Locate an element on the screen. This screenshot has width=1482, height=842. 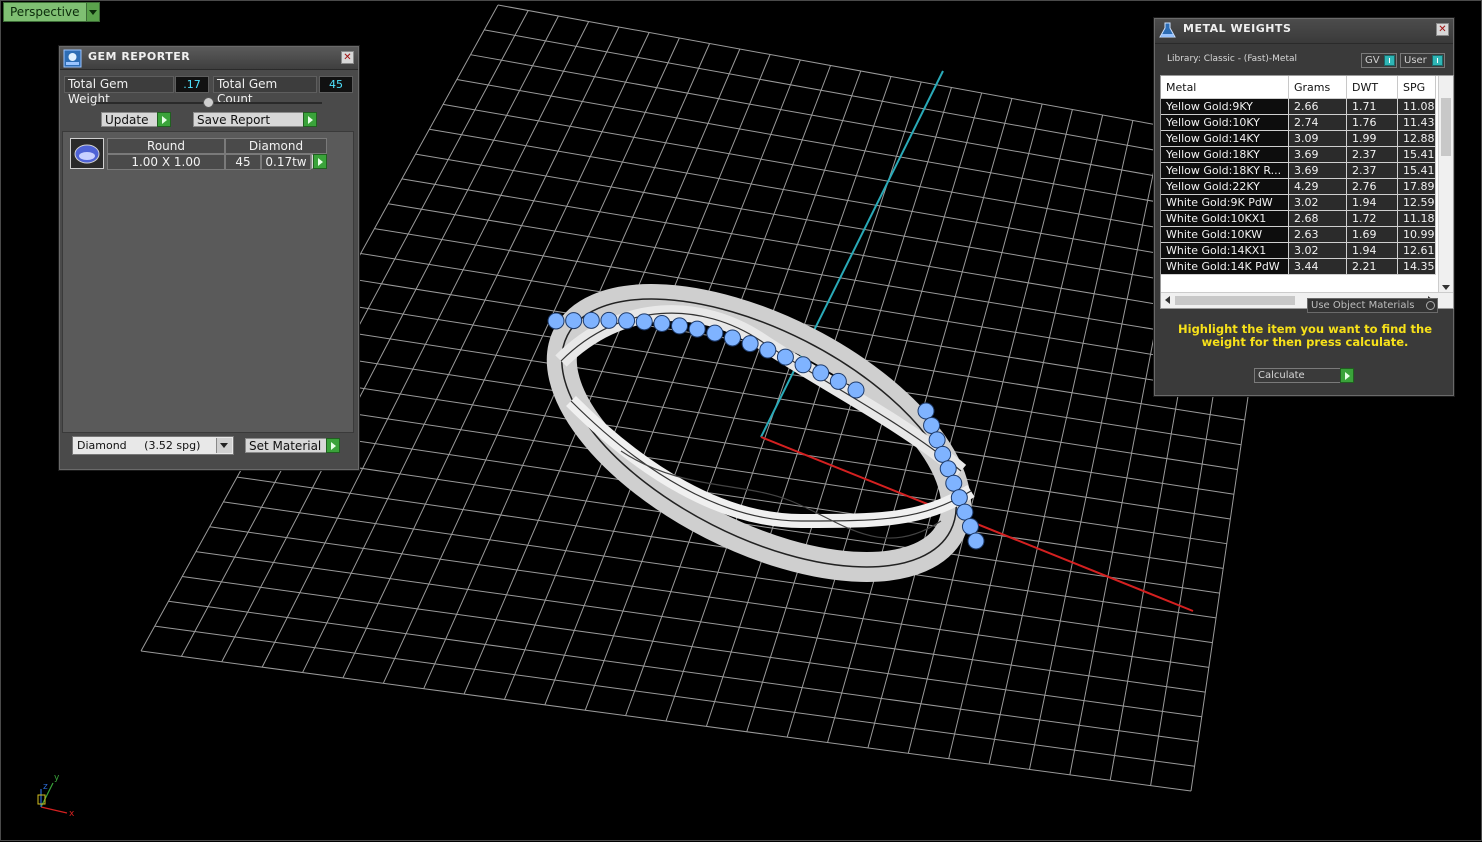
save-report-button: Save Report is located at coordinates (255, 119).